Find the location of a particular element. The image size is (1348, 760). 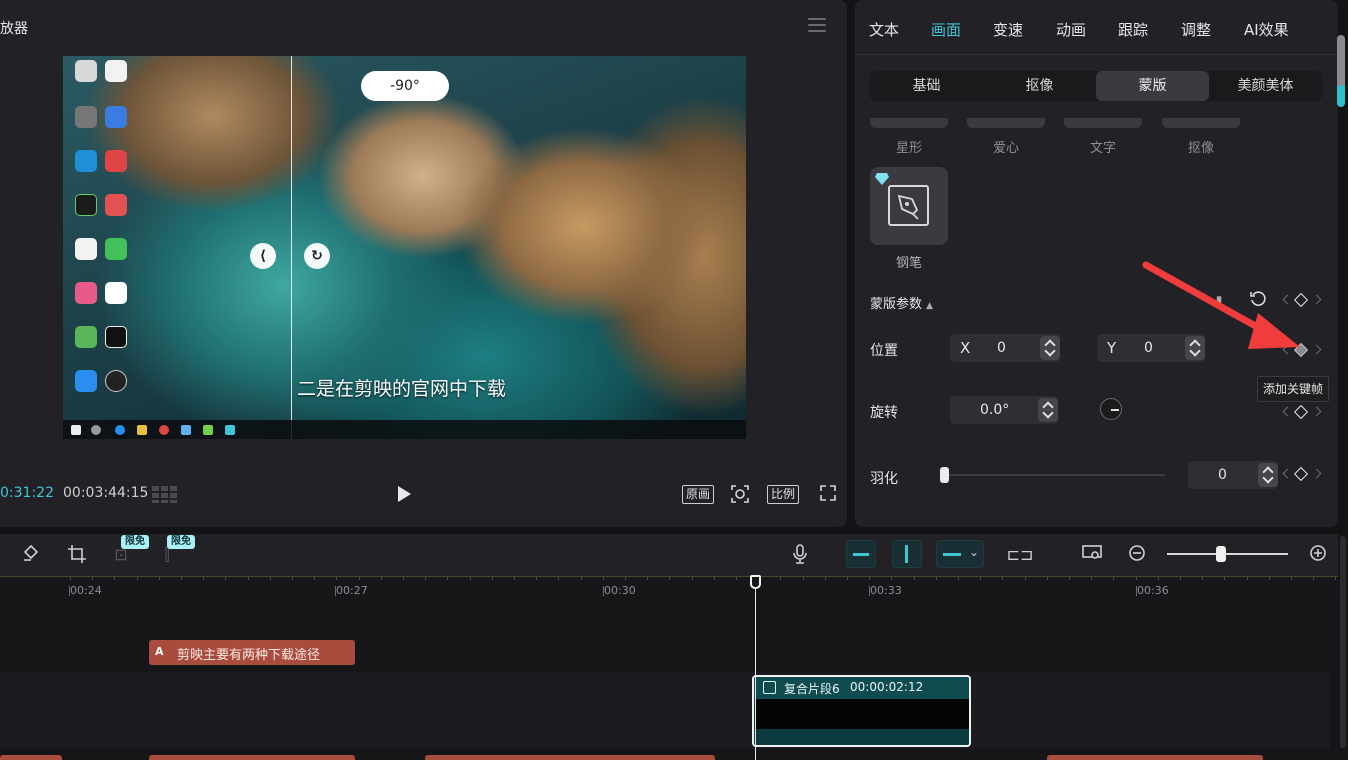

zoom-out-icon is located at coordinates (1137, 555).